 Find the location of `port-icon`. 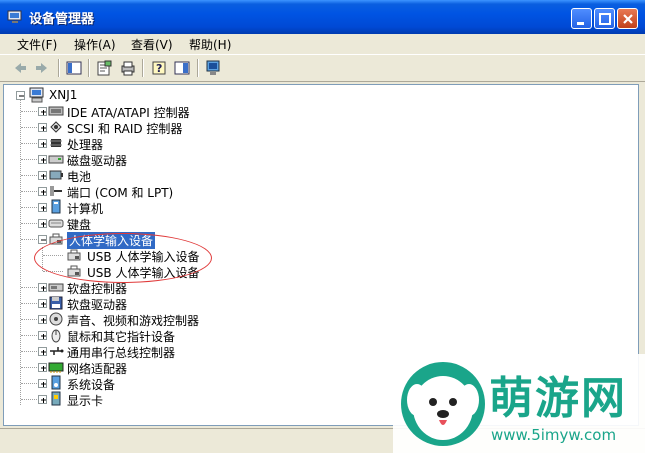

port-icon is located at coordinates (56, 191).